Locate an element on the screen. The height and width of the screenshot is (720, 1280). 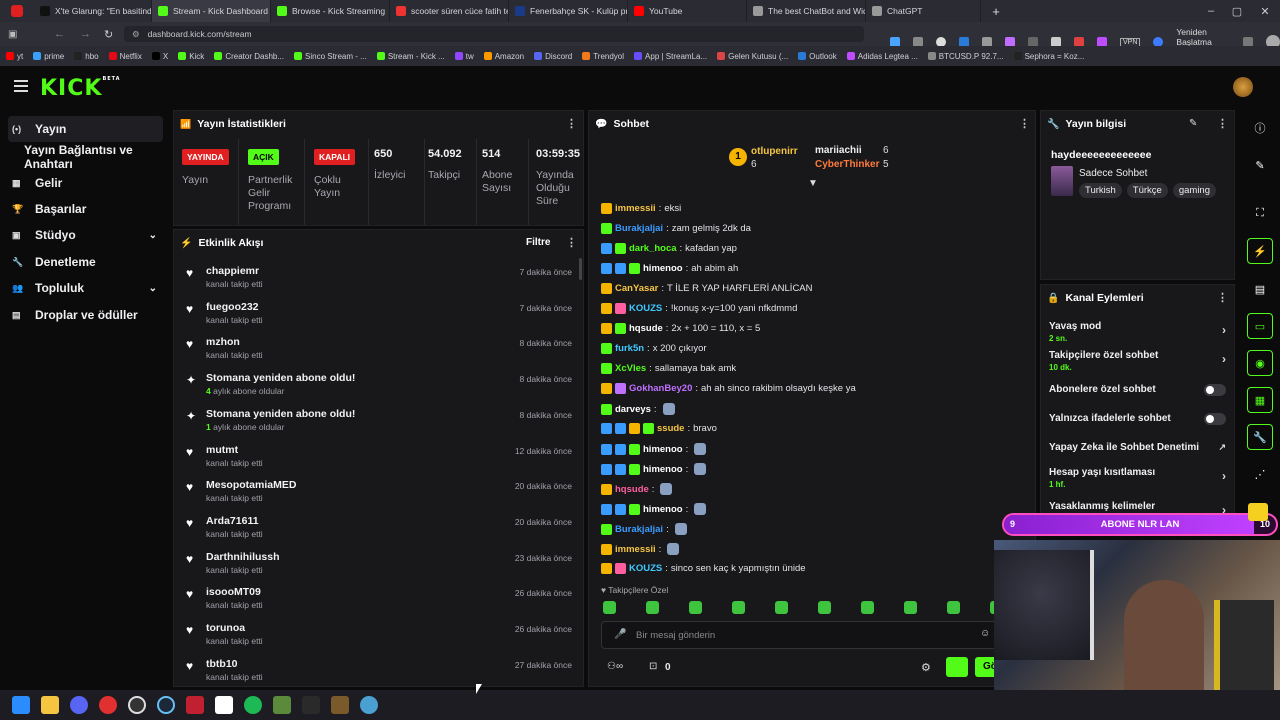
category-name: Sadece Sohbet is located at coordinates (1113, 173).